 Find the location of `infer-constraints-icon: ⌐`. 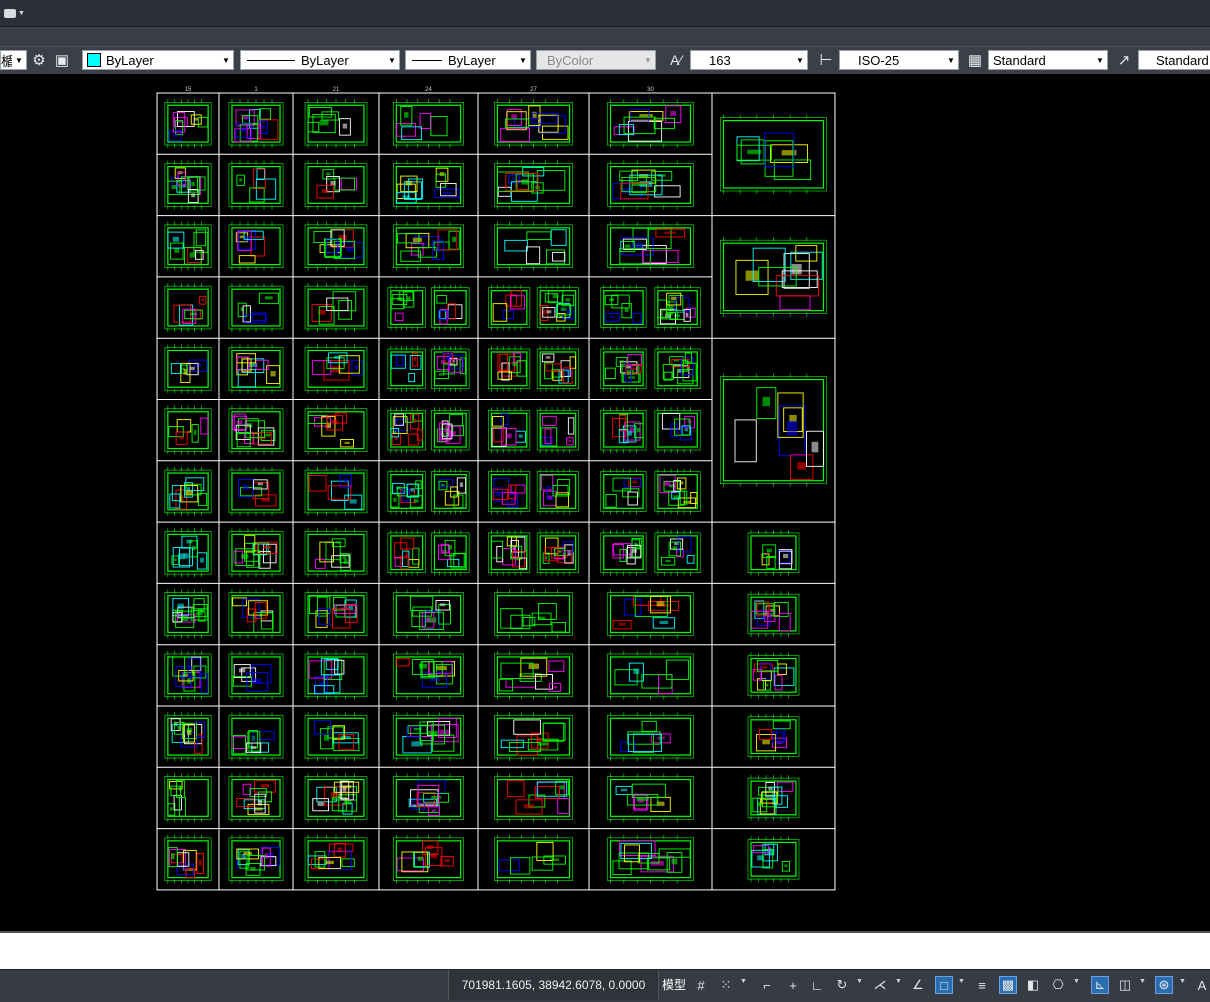

infer-constraints-icon: ⌐ is located at coordinates (767, 985).